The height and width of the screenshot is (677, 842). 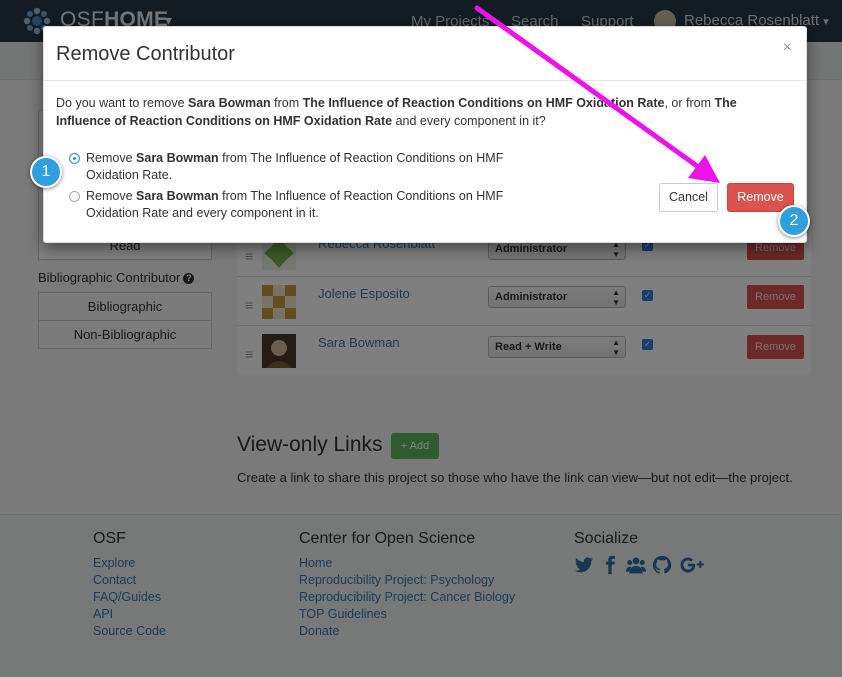 I want to click on step-callout-2: 2, so click(x=794, y=221).